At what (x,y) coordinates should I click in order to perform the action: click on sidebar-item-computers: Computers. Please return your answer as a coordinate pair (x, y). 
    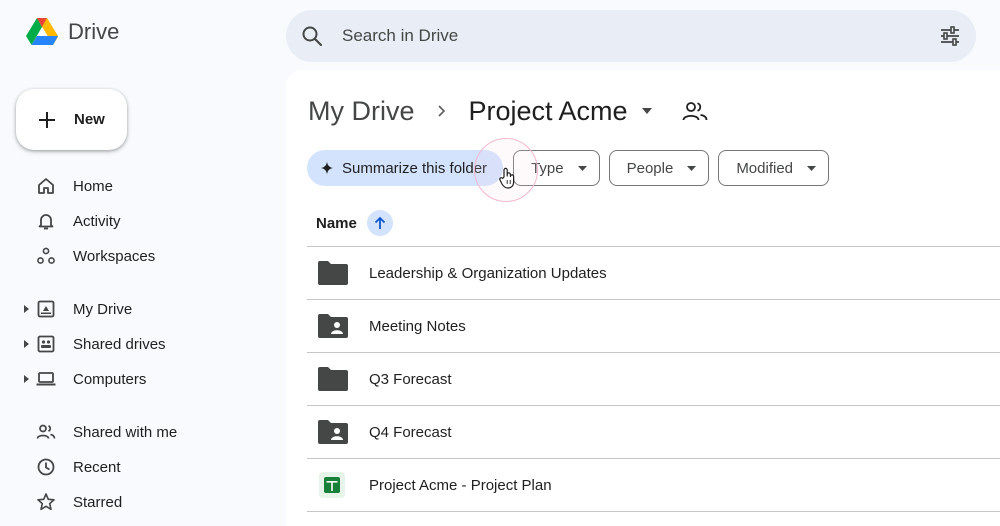
    Looking at the image, I should click on (135, 379).